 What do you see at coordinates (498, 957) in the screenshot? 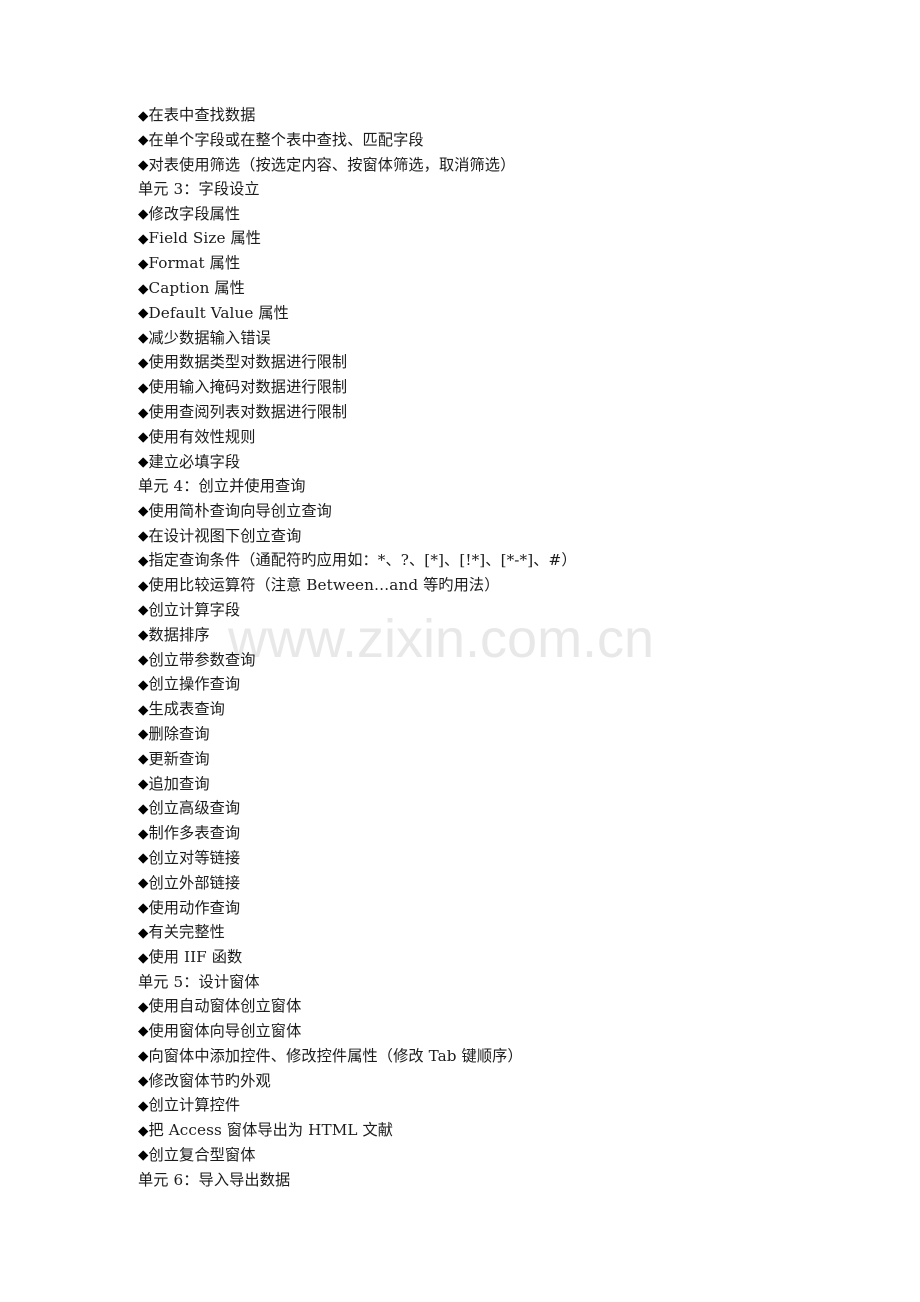
I see `outline-item: ◆使用 IIF 函数` at bounding box center [498, 957].